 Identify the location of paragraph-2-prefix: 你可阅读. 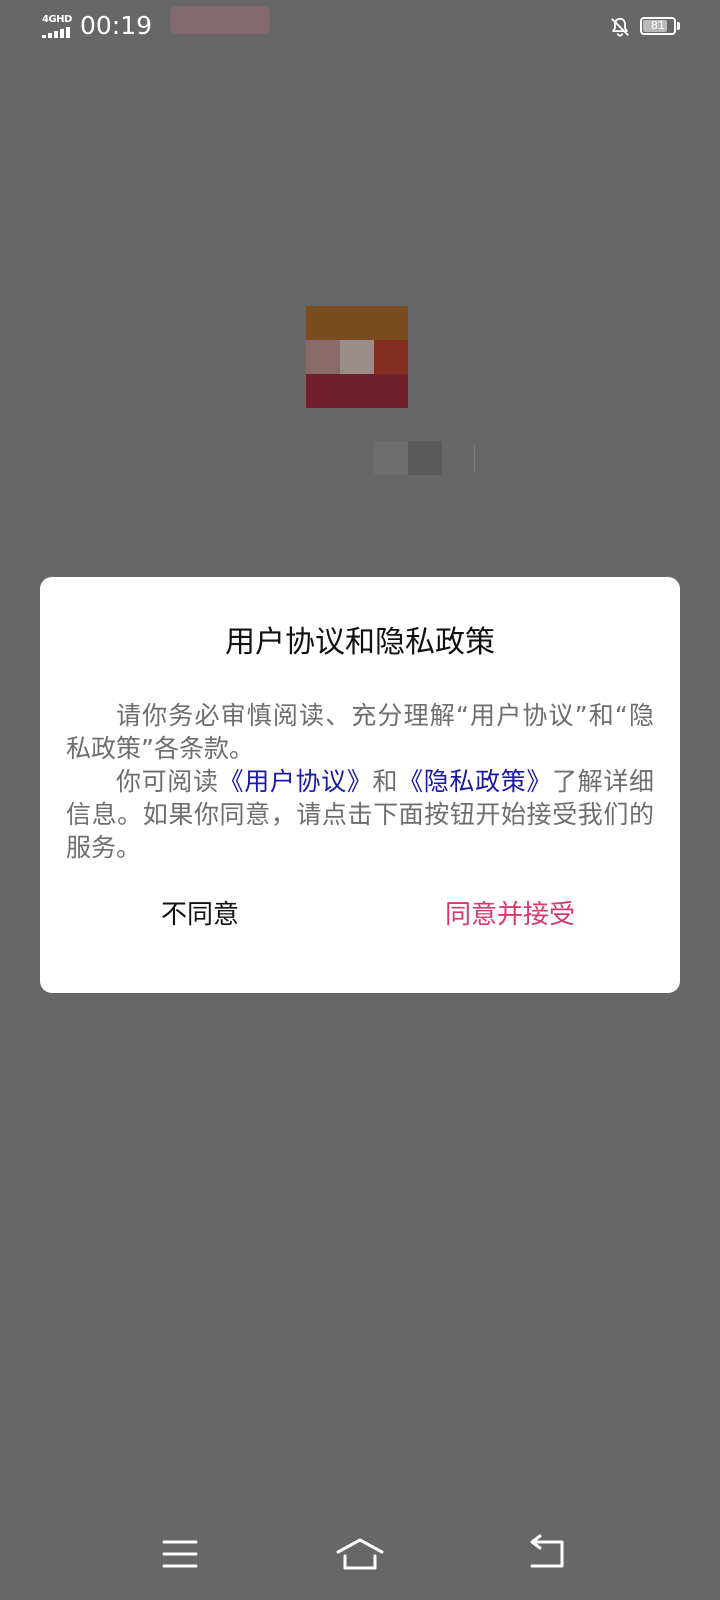
(167, 781).